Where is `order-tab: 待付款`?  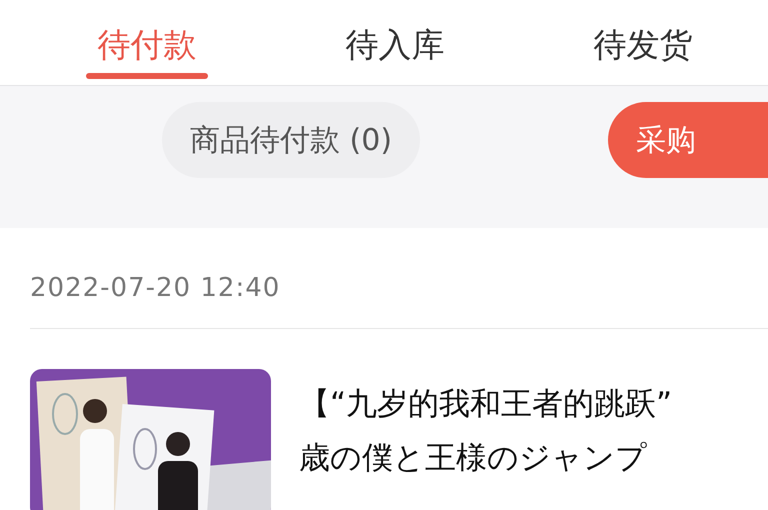
order-tab: 待付款 is located at coordinates (147, 42).